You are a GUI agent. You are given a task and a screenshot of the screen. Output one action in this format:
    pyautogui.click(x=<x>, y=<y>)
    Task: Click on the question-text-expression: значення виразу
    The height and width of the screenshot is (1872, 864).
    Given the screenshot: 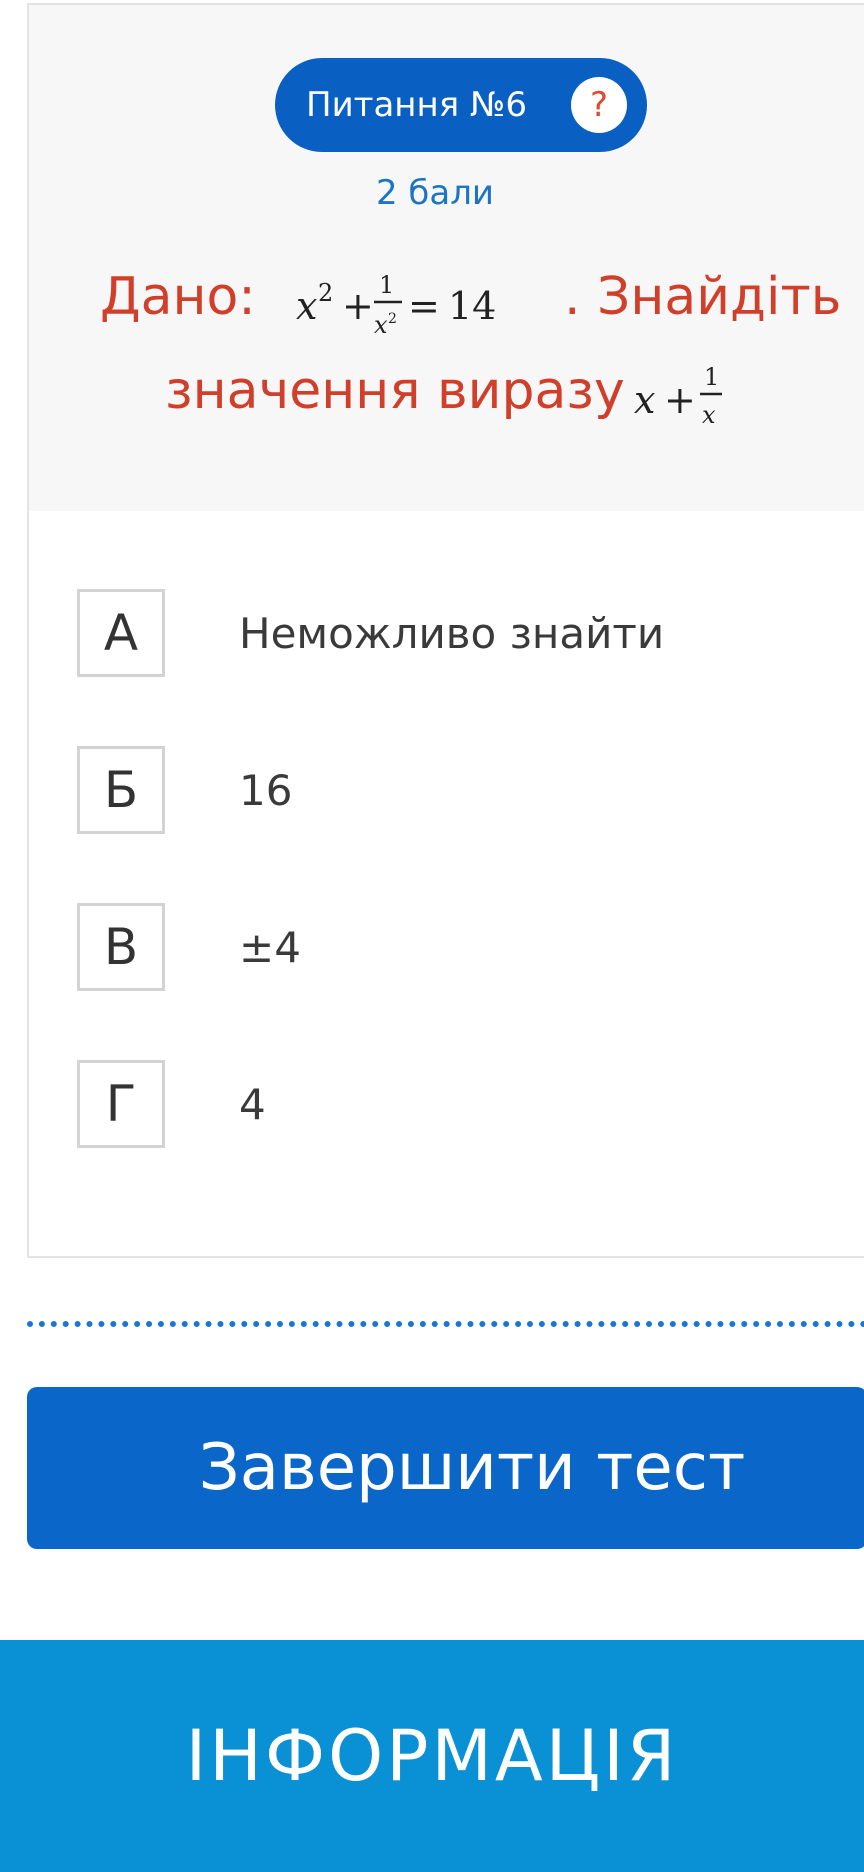 What is the action you would take?
    pyautogui.click(x=395, y=391)
    